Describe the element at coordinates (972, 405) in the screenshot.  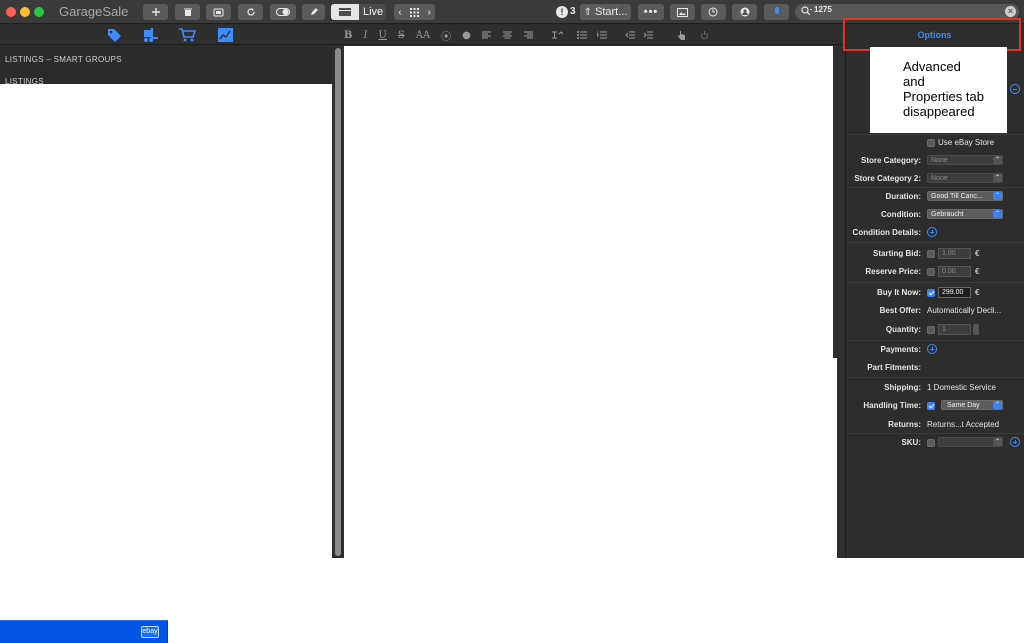
I see `handling-time-select: Same Day` at that location.